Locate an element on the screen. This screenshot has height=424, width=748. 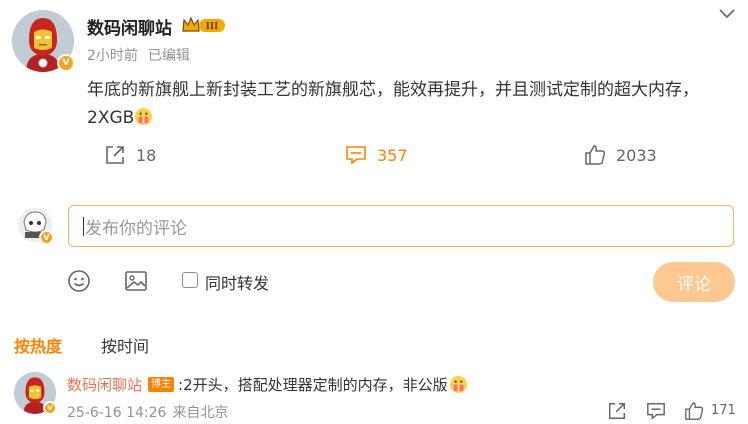
comment-repost-icon is located at coordinates (617, 411).